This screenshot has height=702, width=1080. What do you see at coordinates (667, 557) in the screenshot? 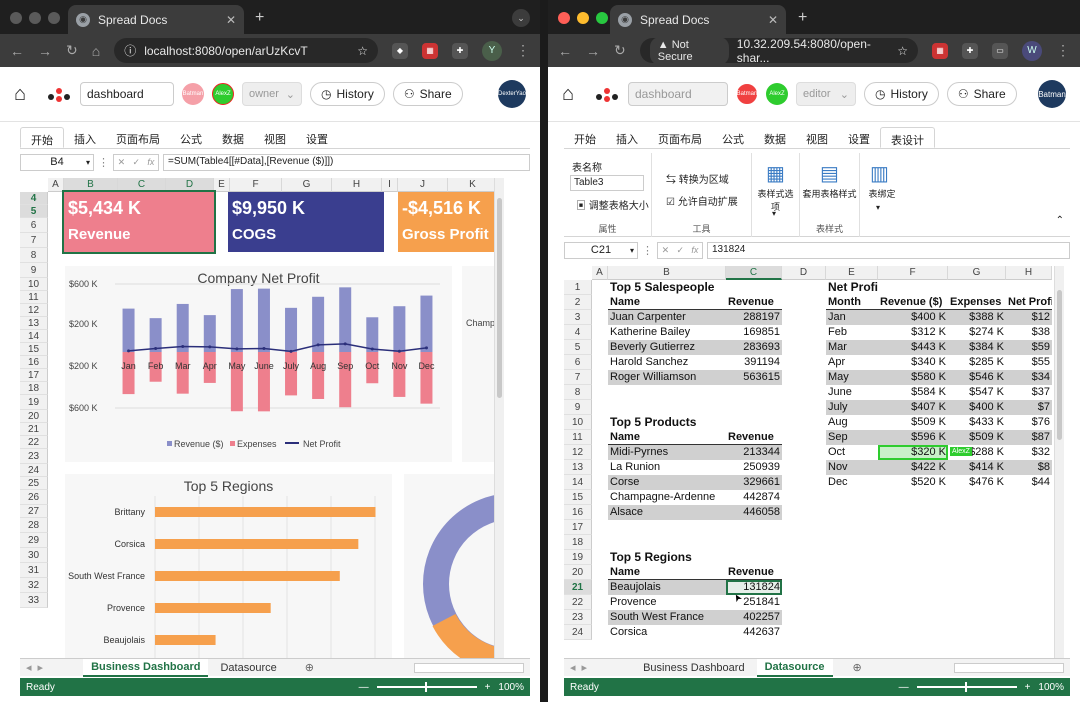
I see `table-title: Top 5 Regions` at bounding box center [667, 557].